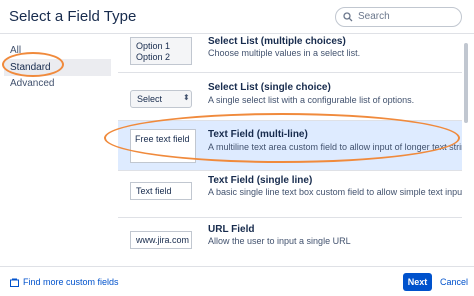  Describe the element at coordinates (269, 87) in the screenshot. I see `field-title: Select List (single choice)` at that location.